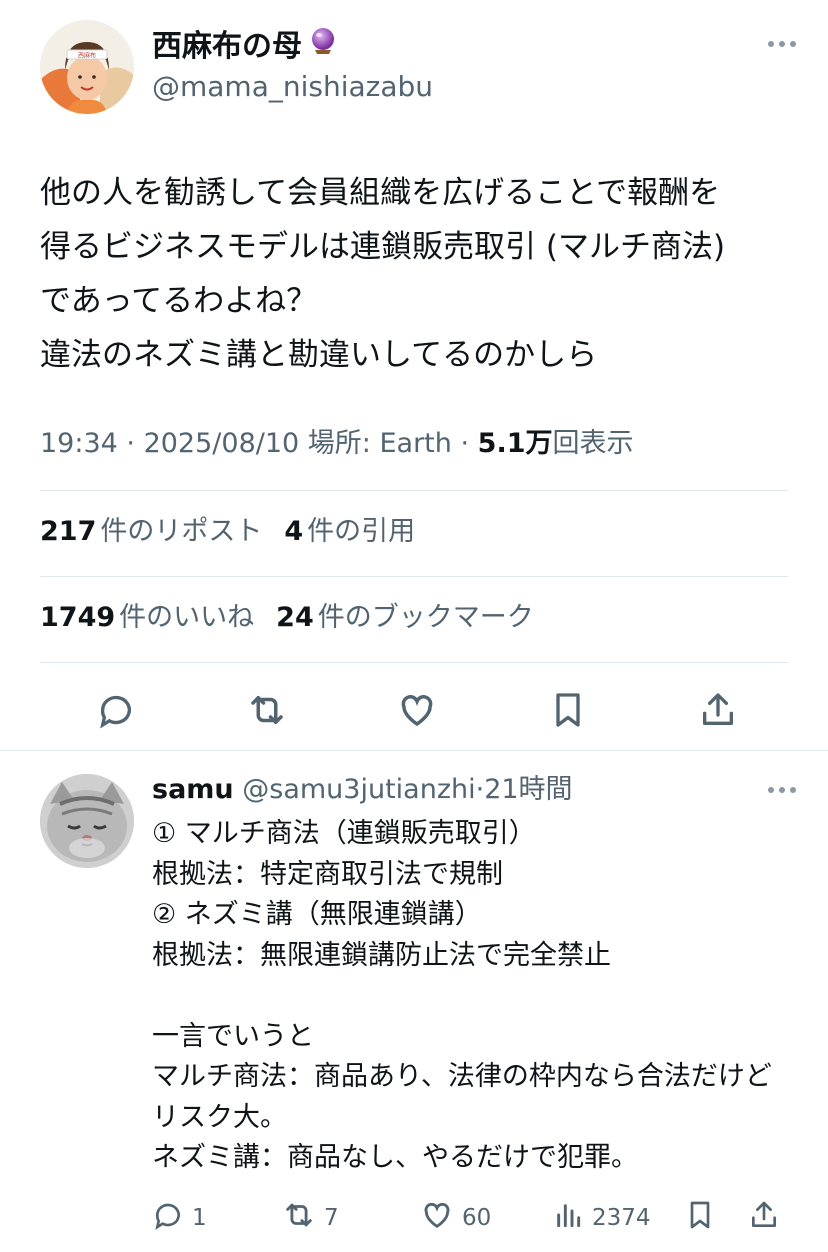  I want to click on reply-like-button: 60, so click(455, 1218).